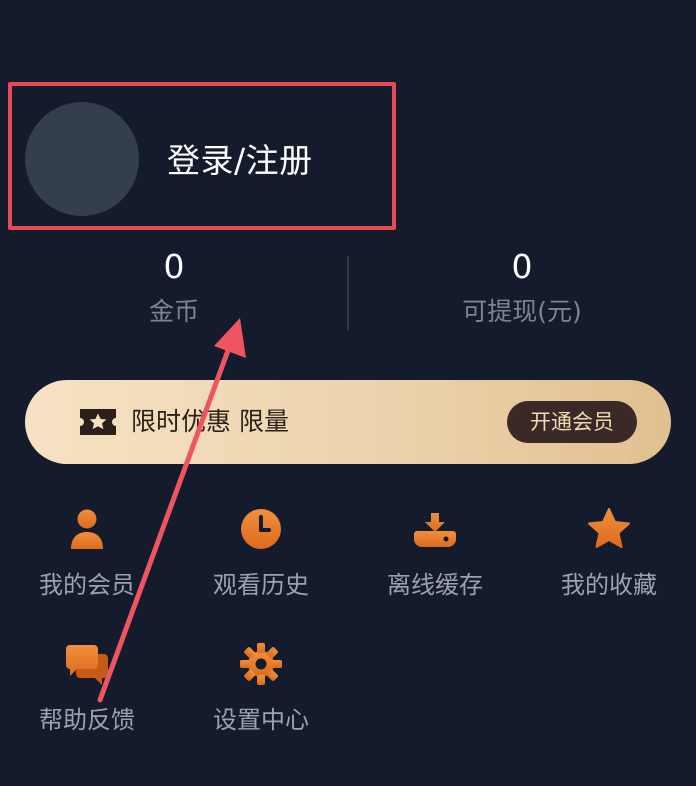 This screenshot has height=786, width=696. Describe the element at coordinates (261, 688) in the screenshot. I see `grid-item-settings: 设置中心` at that location.